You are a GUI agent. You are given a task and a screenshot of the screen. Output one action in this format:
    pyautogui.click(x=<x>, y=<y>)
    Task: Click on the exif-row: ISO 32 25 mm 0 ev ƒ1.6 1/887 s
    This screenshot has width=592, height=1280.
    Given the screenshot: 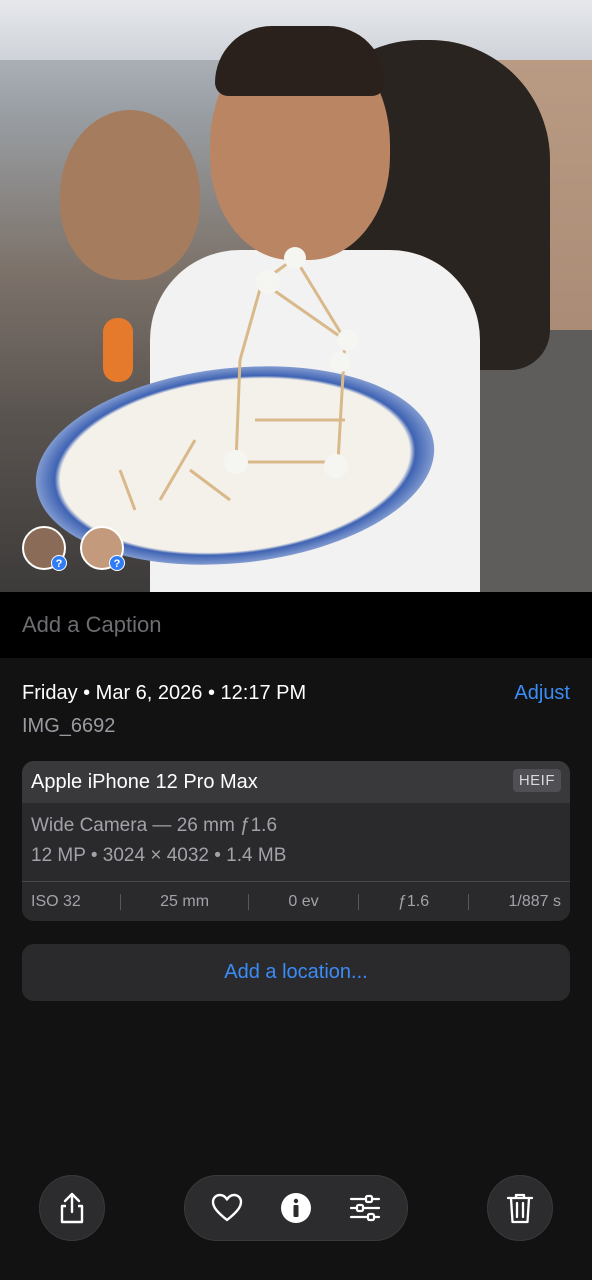 What is the action you would take?
    pyautogui.click(x=296, y=901)
    